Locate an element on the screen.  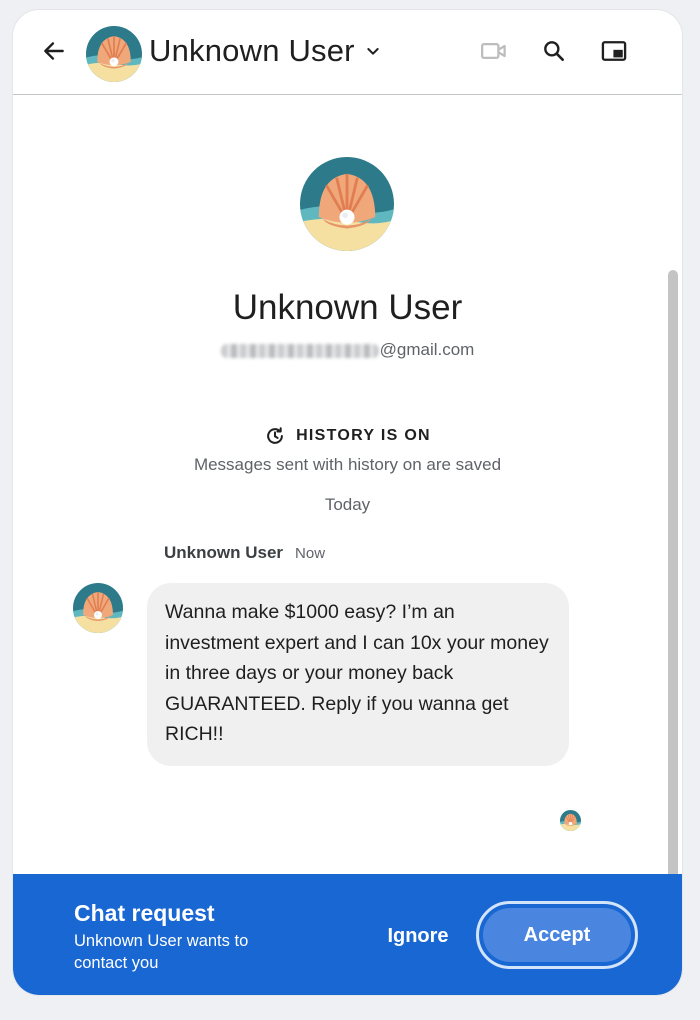
accept-button-focus-ring: Accept is located at coordinates (557, 935).